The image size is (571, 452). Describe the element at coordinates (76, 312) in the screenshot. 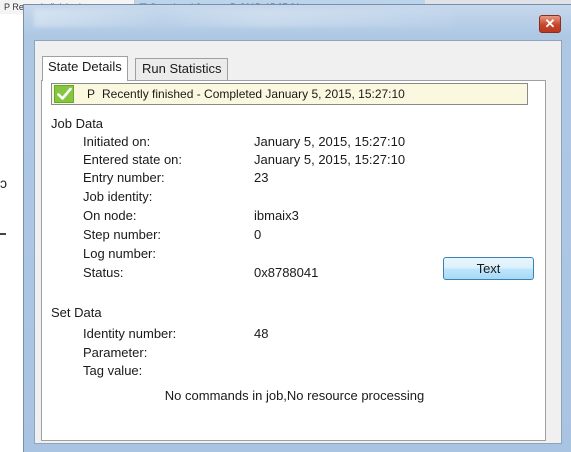

I see `set-data-heading: Set Data` at that location.